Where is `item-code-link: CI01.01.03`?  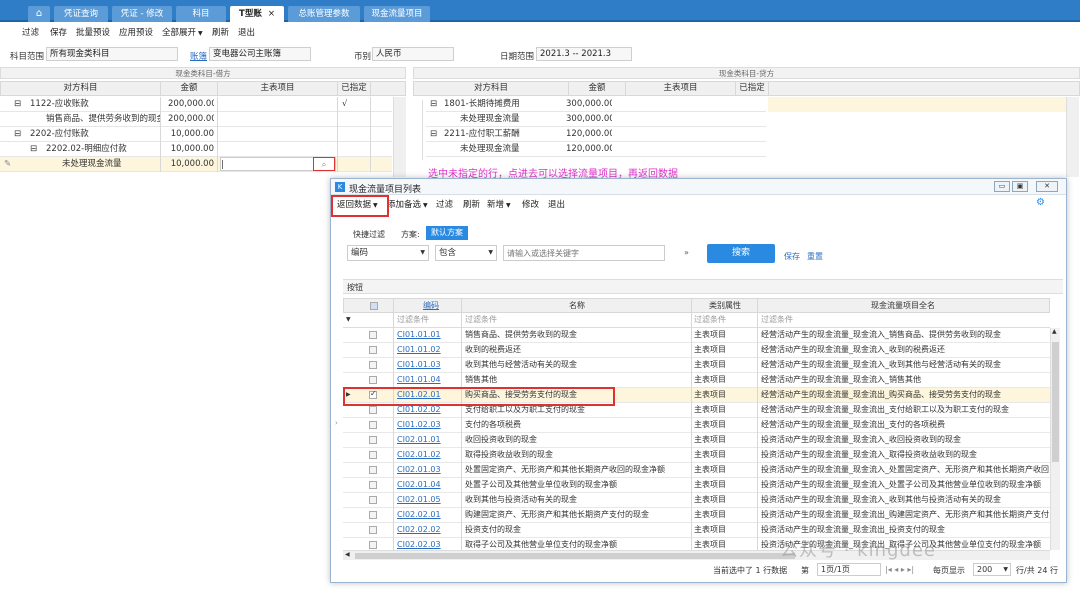
item-code-link: CI01.01.03 is located at coordinates (429, 365).